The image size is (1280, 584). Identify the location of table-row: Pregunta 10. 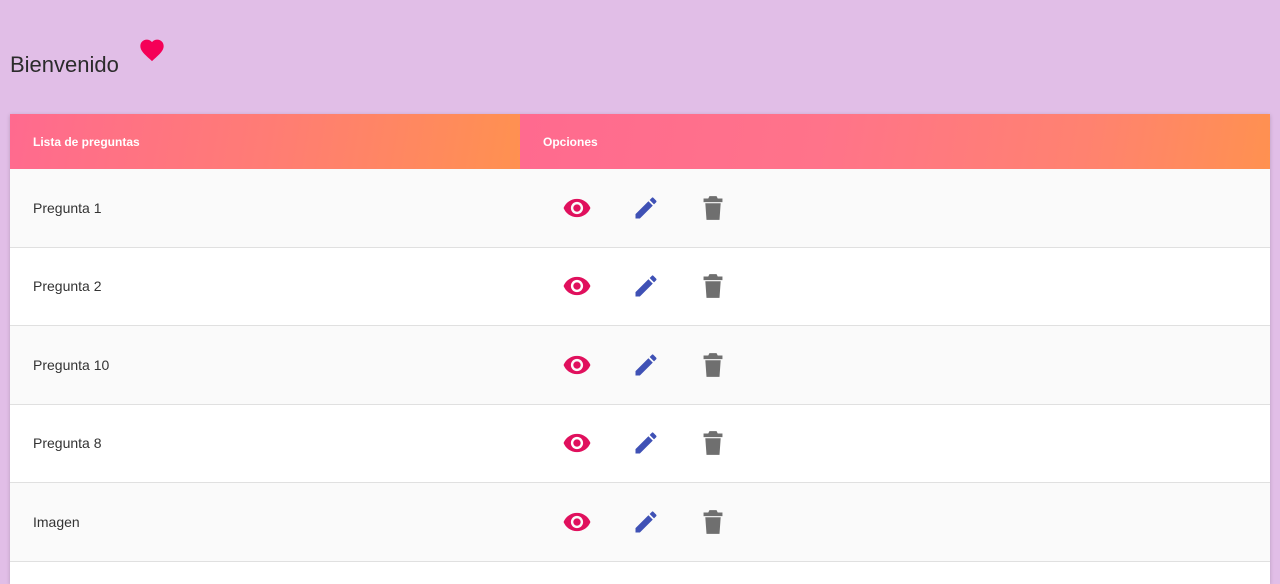
(640, 365).